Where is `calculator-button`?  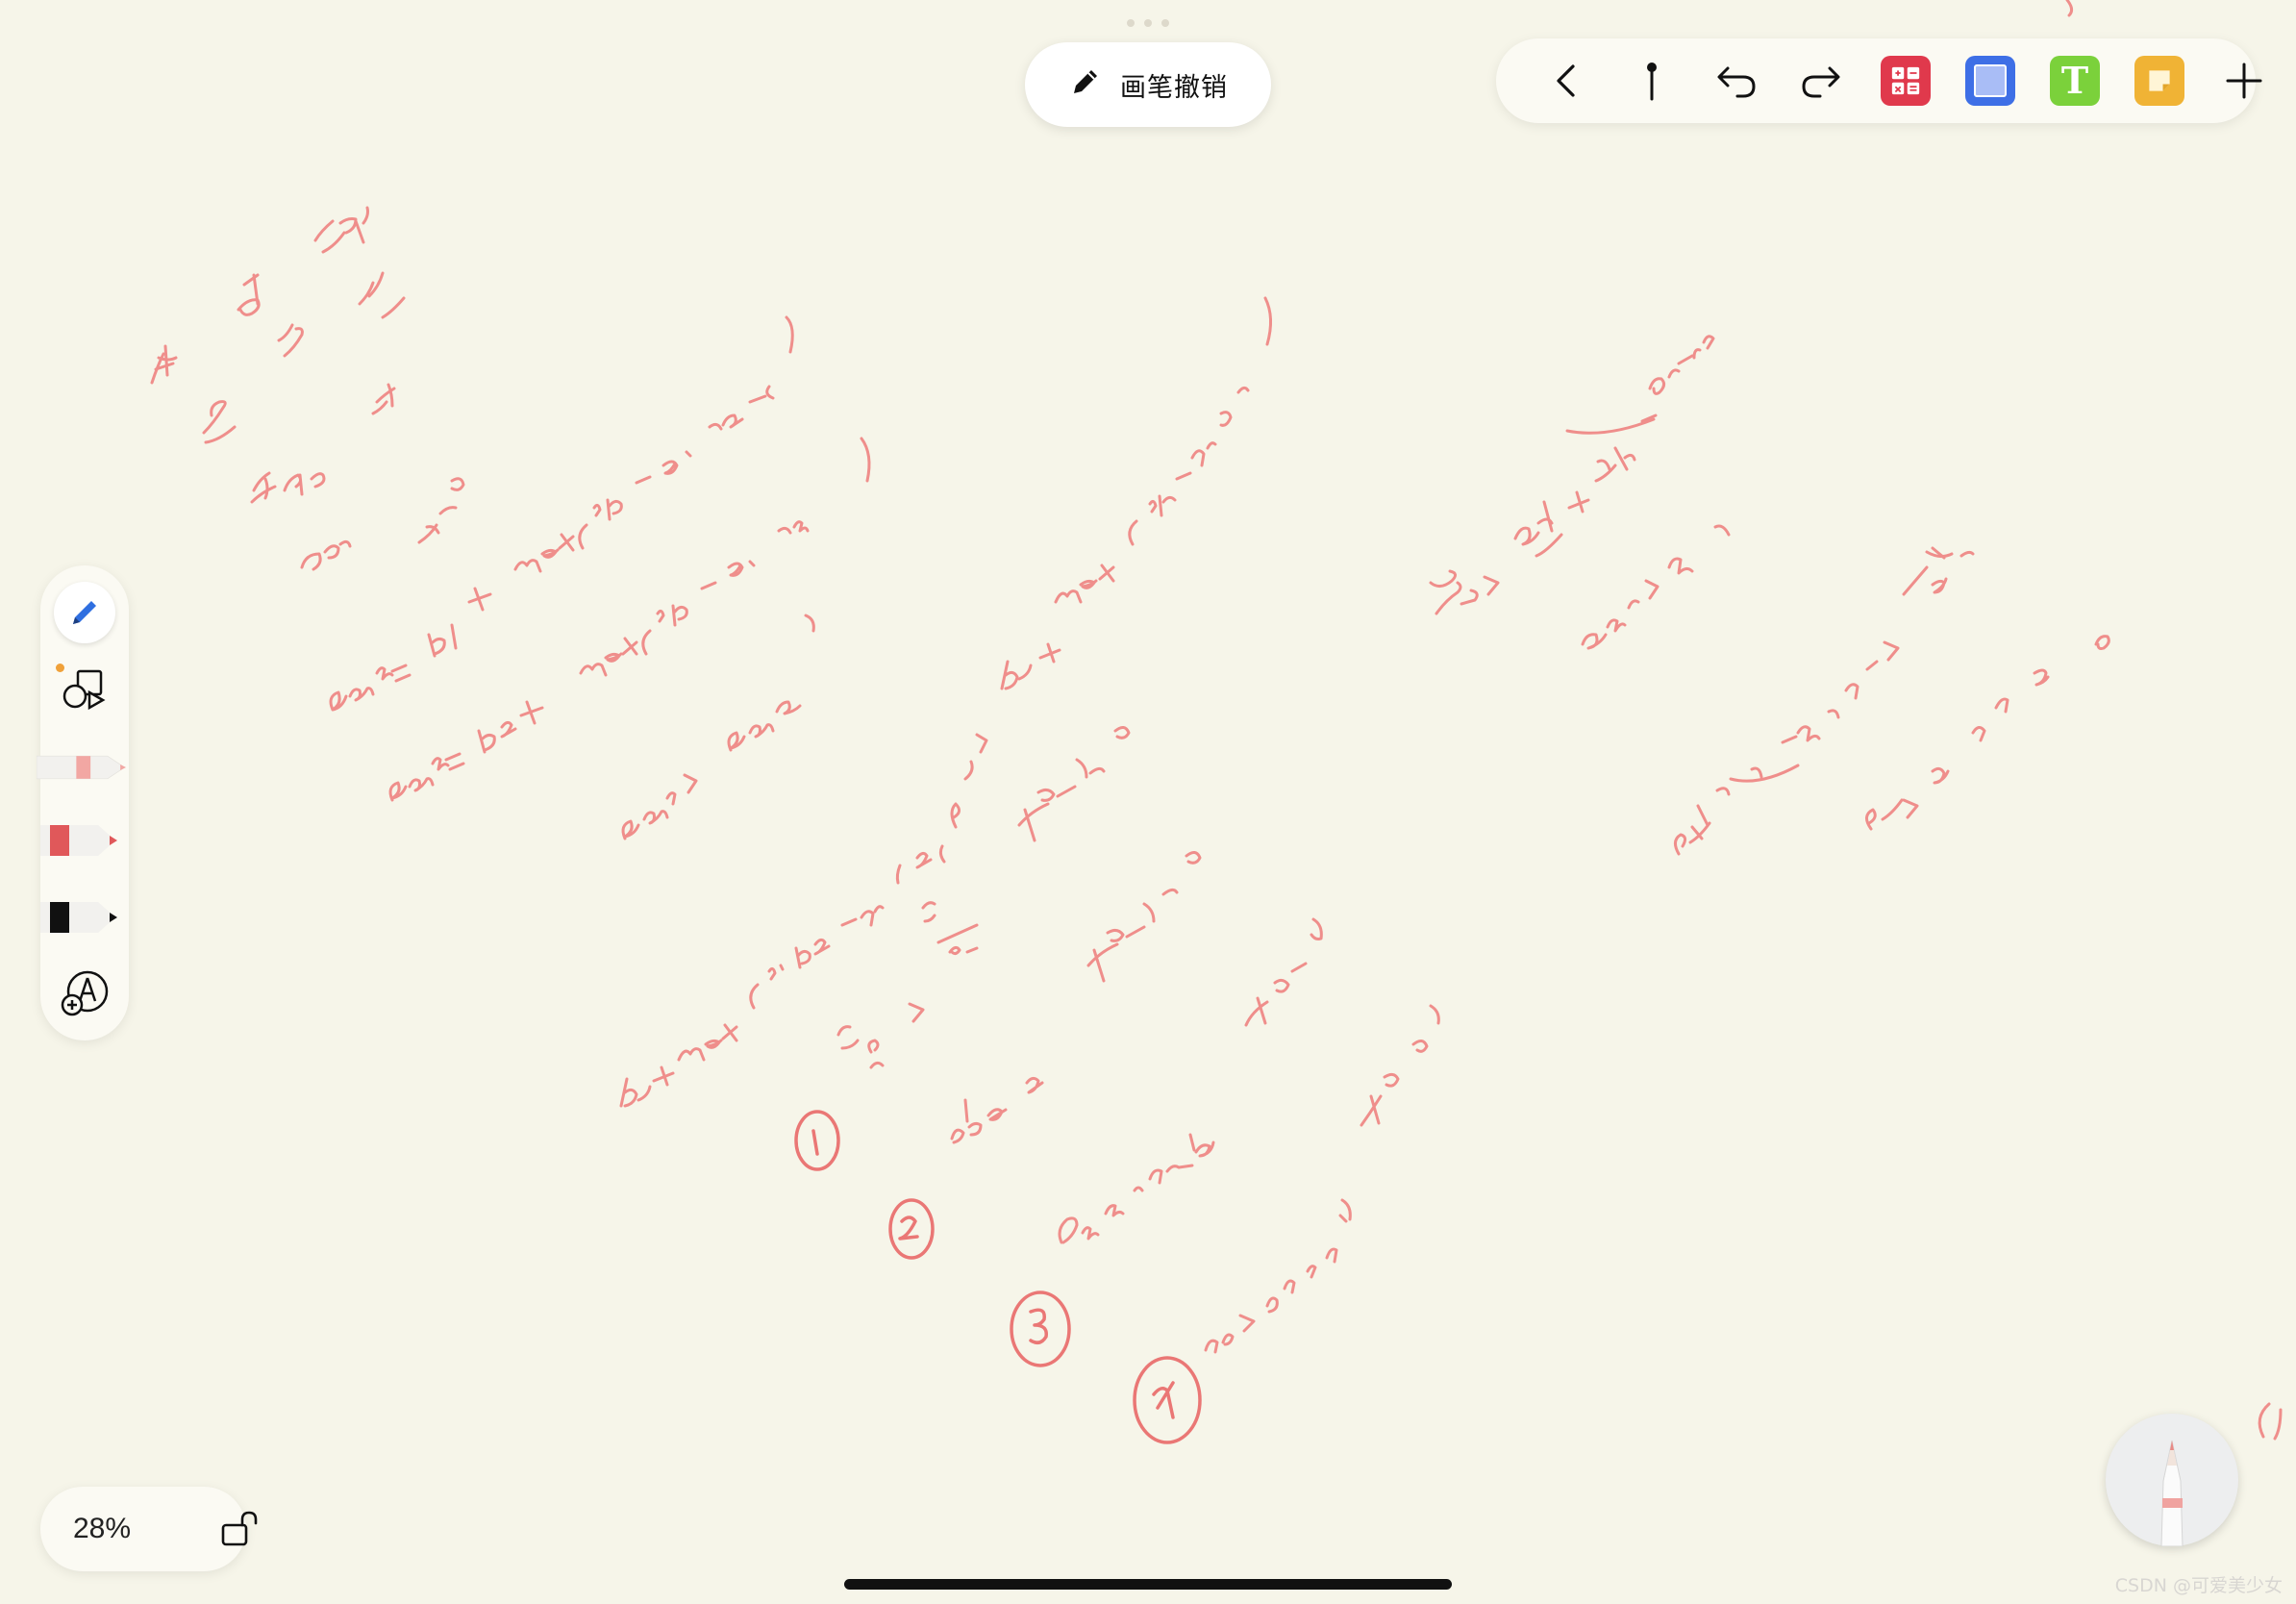 calculator-button is located at coordinates (1905, 80).